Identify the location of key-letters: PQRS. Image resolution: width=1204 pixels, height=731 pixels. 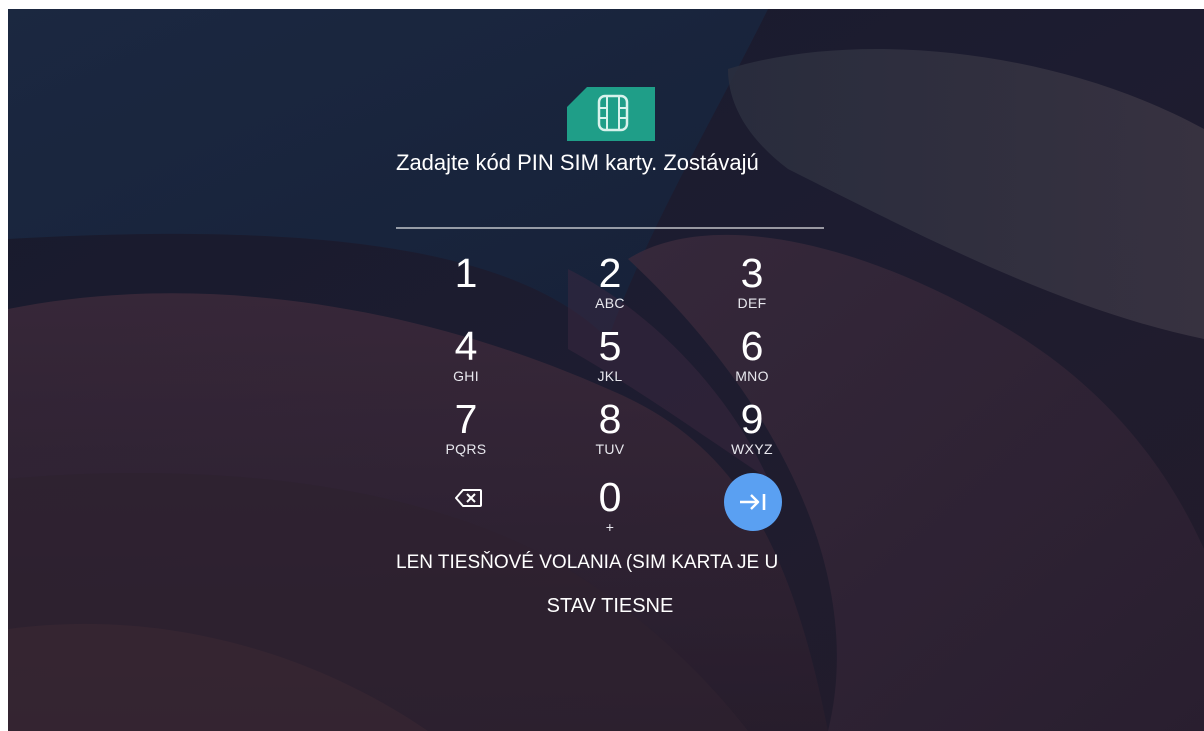
(466, 449).